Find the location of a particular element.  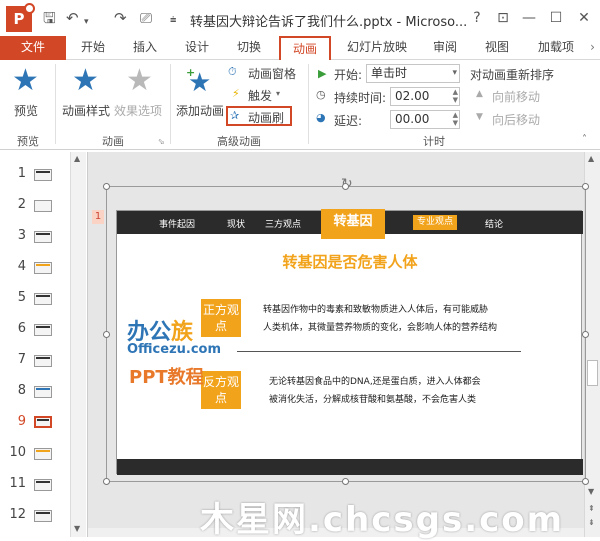

undo-icon: ↶ is located at coordinates (72, 18).